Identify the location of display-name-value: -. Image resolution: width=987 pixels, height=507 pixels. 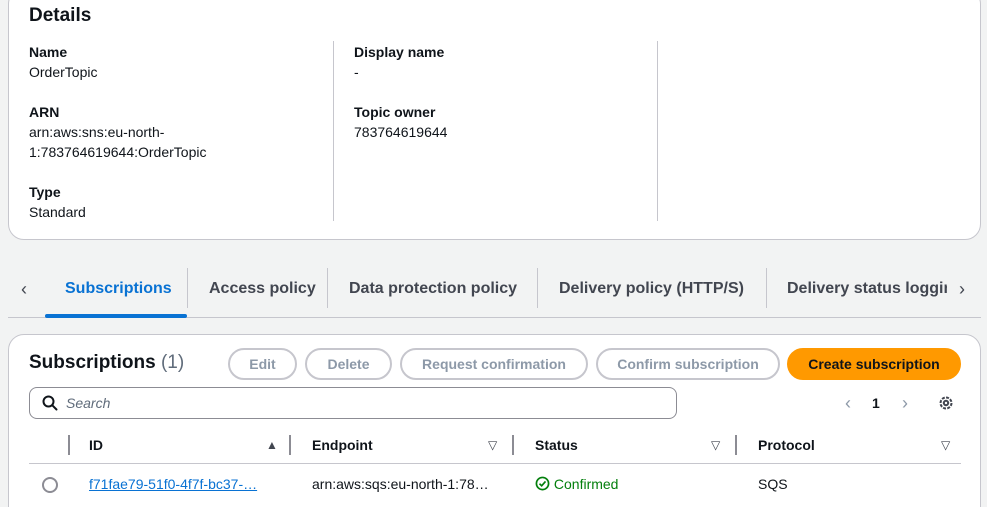
(356, 72).